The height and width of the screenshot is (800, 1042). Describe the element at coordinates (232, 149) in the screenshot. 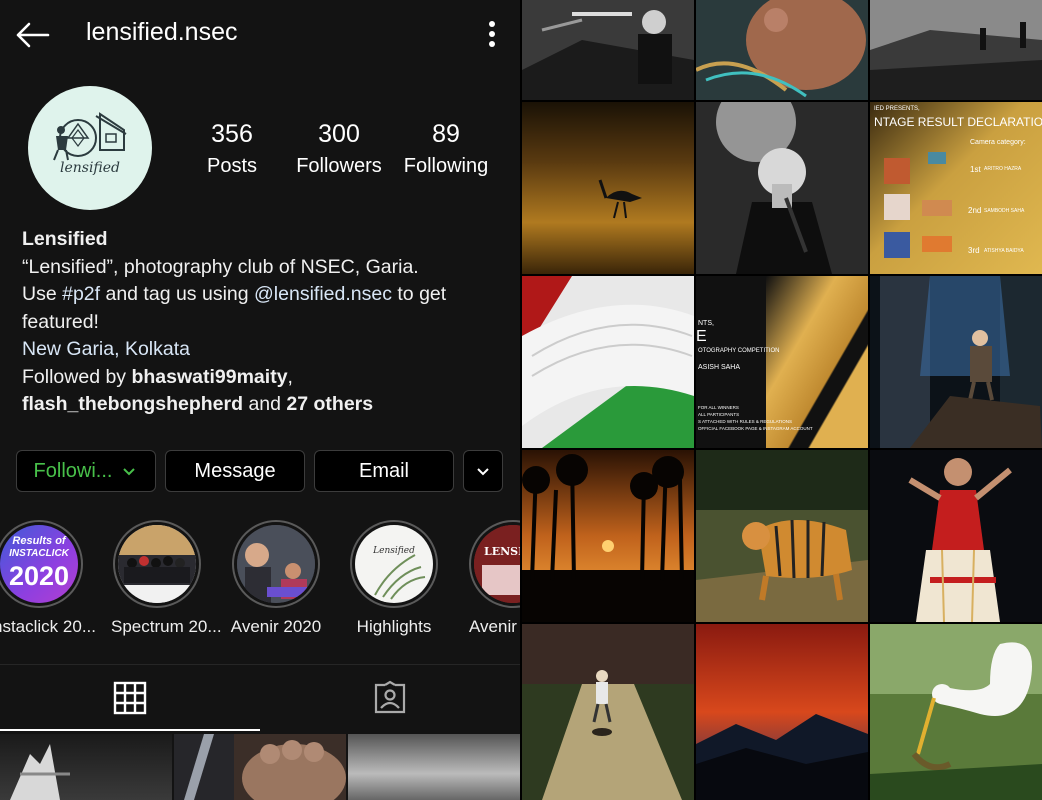

I see `posts-stat: 356 Posts` at that location.